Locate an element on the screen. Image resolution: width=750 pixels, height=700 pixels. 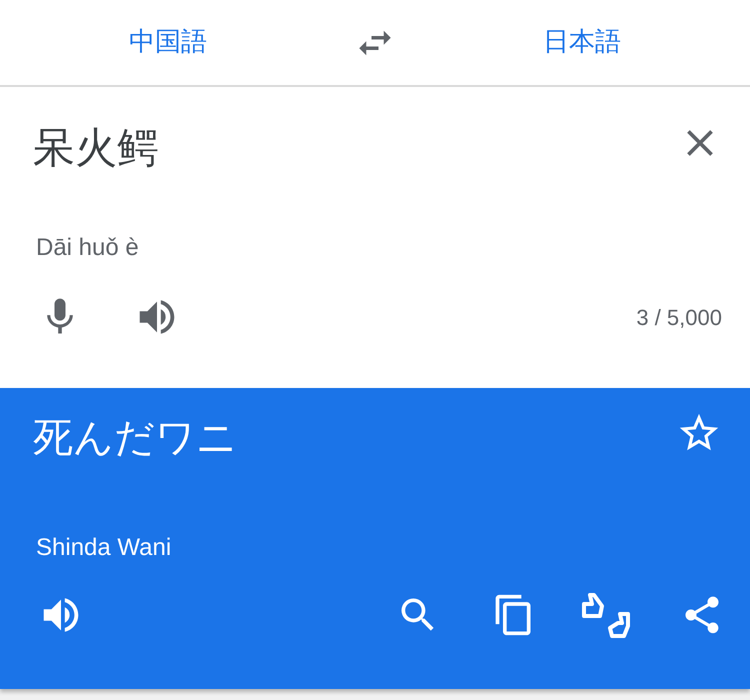
translation-text: 死んだワニ is located at coordinates (135, 438).